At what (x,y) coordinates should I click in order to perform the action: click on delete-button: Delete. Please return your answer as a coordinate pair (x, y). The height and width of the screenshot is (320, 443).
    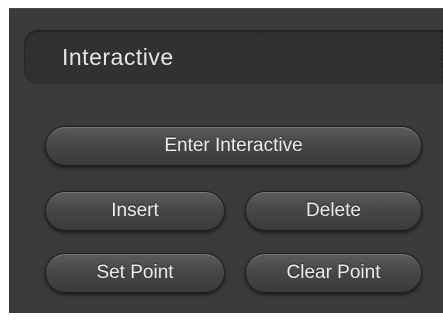
    Looking at the image, I should click on (333, 211).